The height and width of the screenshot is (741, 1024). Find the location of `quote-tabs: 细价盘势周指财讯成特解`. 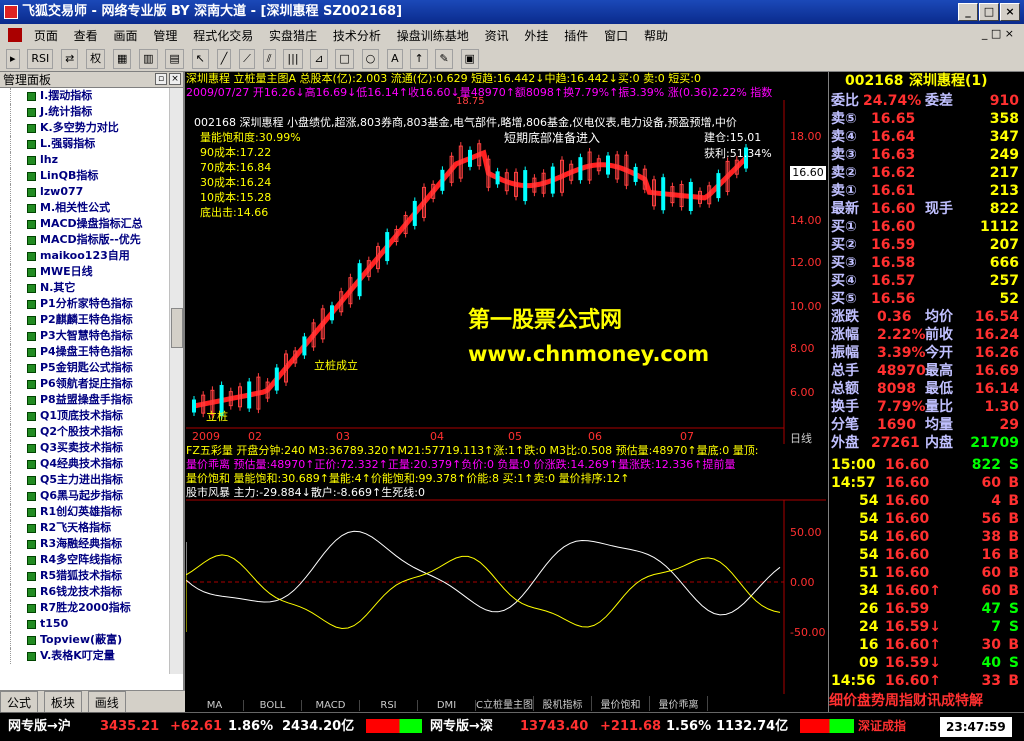

quote-tabs: 细价盘势周指财讯成特解 is located at coordinates (926, 701).